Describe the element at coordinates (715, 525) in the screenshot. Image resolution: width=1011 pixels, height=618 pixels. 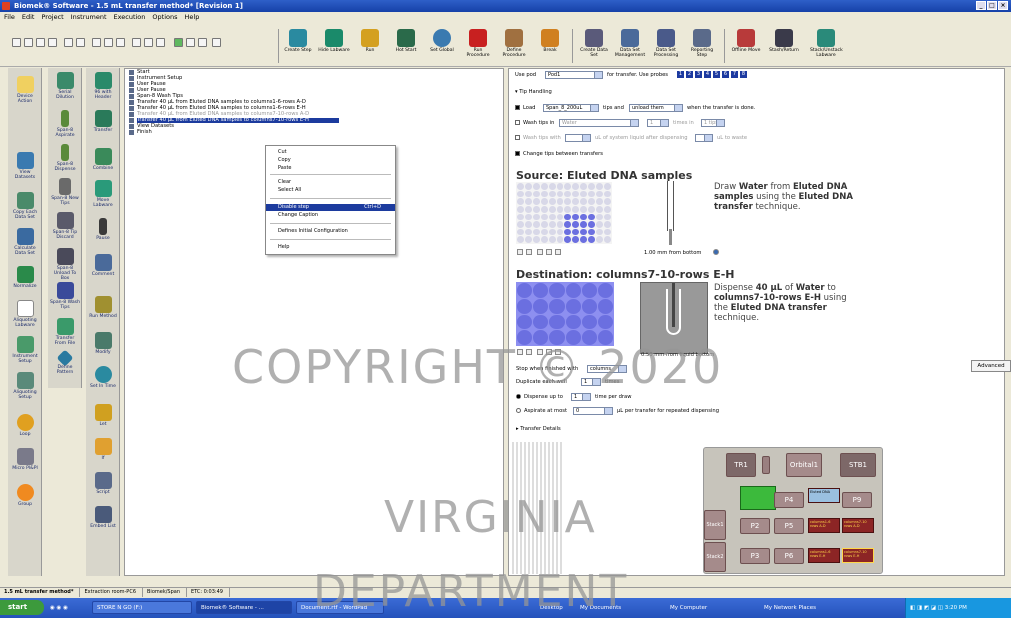
I see `deck-stack1: Stack1` at that location.